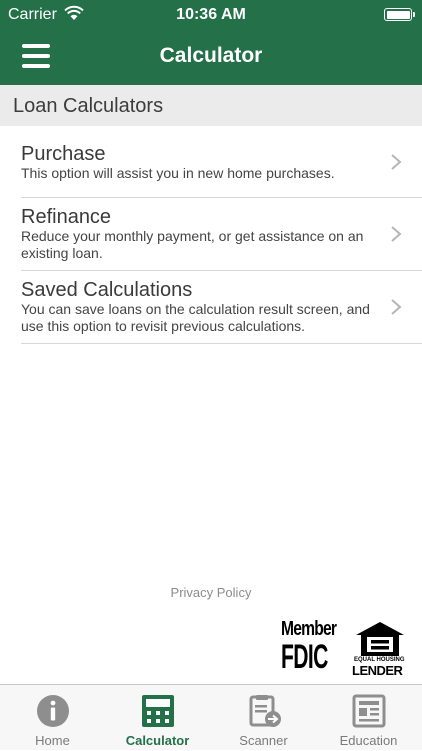  I want to click on fdic-name-text: FDIC, so click(304, 657).